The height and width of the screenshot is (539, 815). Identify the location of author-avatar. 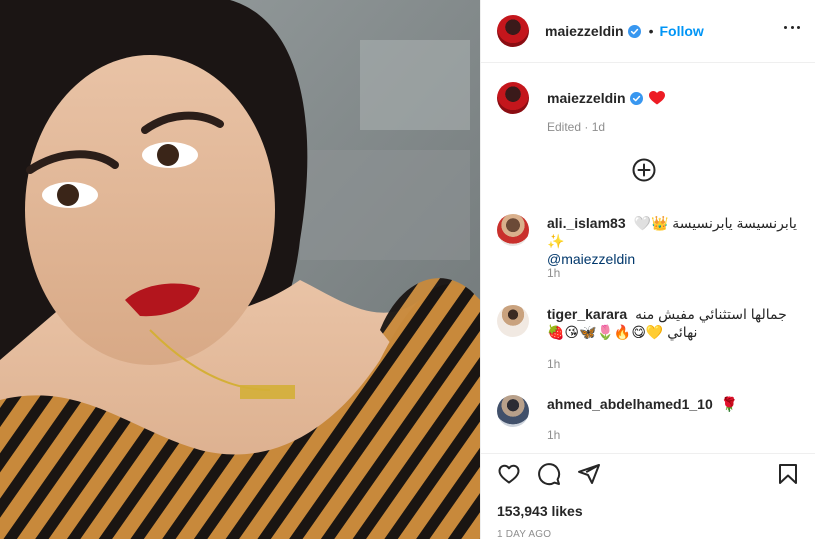
(513, 31).